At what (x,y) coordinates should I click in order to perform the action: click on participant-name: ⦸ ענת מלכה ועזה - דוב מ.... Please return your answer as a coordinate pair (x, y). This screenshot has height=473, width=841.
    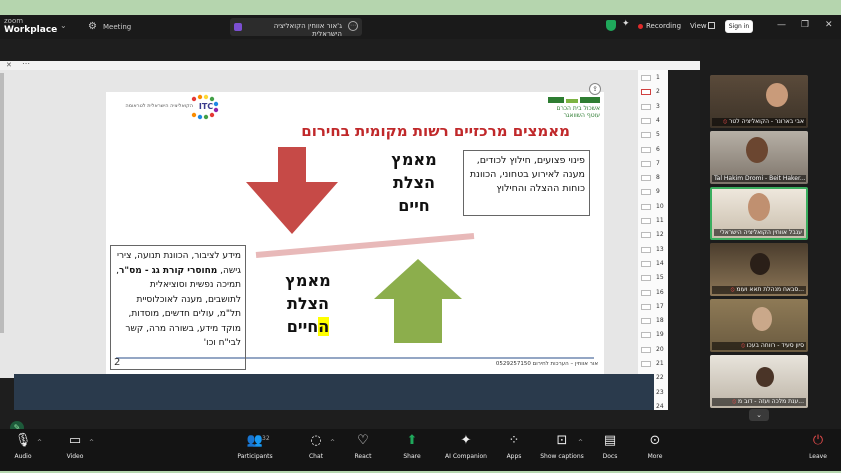
    Looking at the image, I should click on (759, 402).